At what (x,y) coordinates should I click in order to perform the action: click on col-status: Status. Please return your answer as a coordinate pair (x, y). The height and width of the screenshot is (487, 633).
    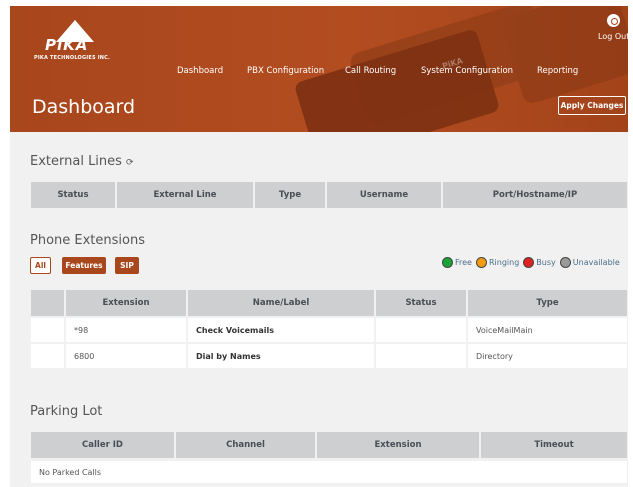
    Looking at the image, I should click on (74, 195).